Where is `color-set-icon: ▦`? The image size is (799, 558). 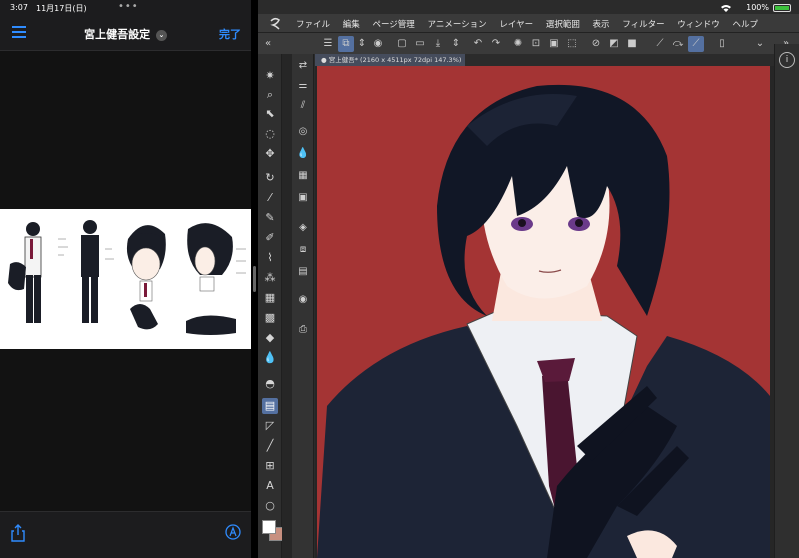
color-set-icon: ▦ is located at coordinates (303, 176).